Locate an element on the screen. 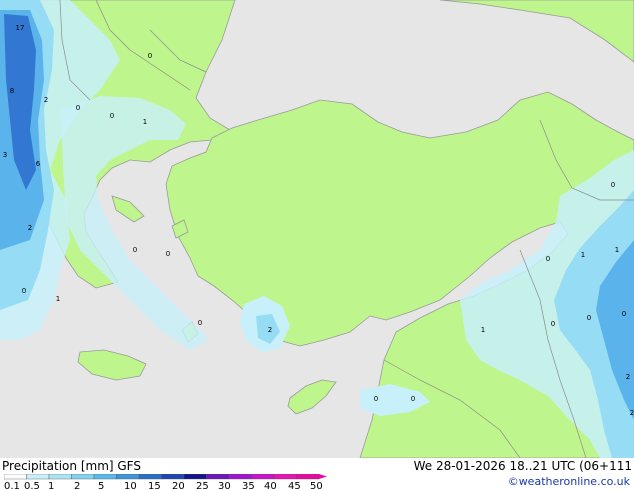  site-credit: ©weatheronline.co.uk is located at coordinates (569, 481).